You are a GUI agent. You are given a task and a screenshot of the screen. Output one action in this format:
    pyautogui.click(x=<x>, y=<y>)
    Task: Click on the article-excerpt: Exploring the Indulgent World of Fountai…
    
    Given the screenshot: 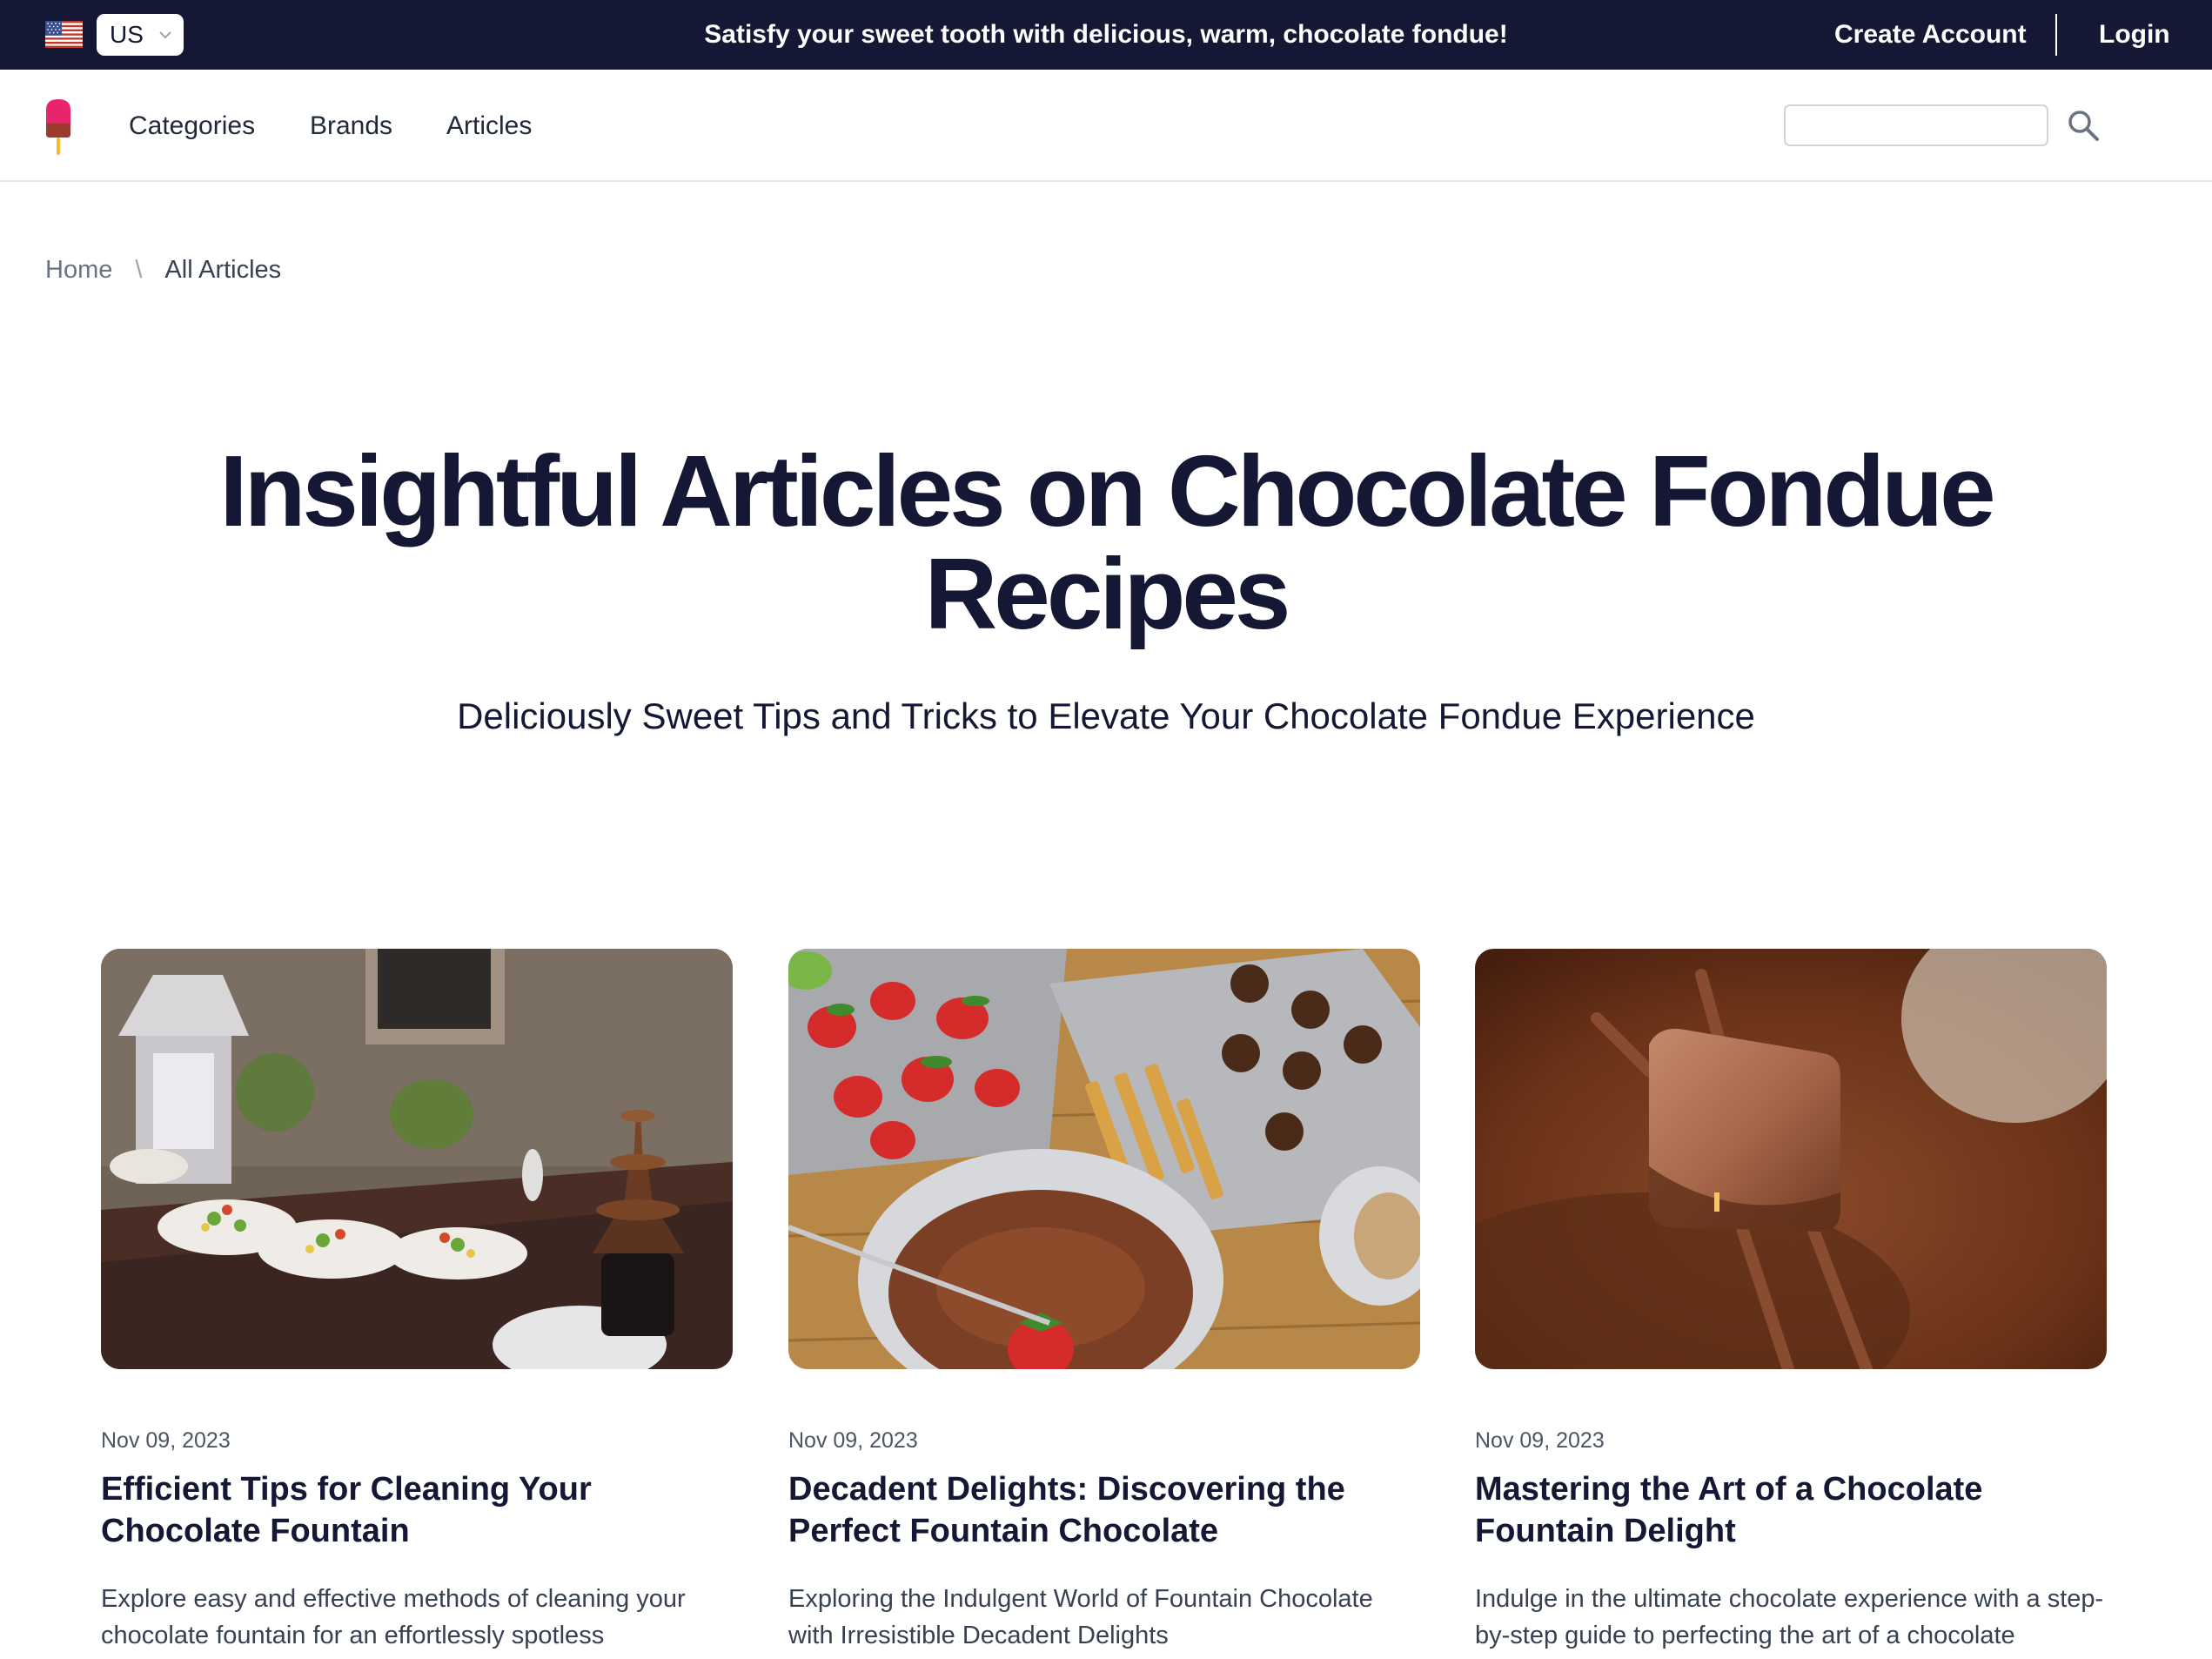 What is the action you would take?
    pyautogui.click(x=1080, y=1617)
    